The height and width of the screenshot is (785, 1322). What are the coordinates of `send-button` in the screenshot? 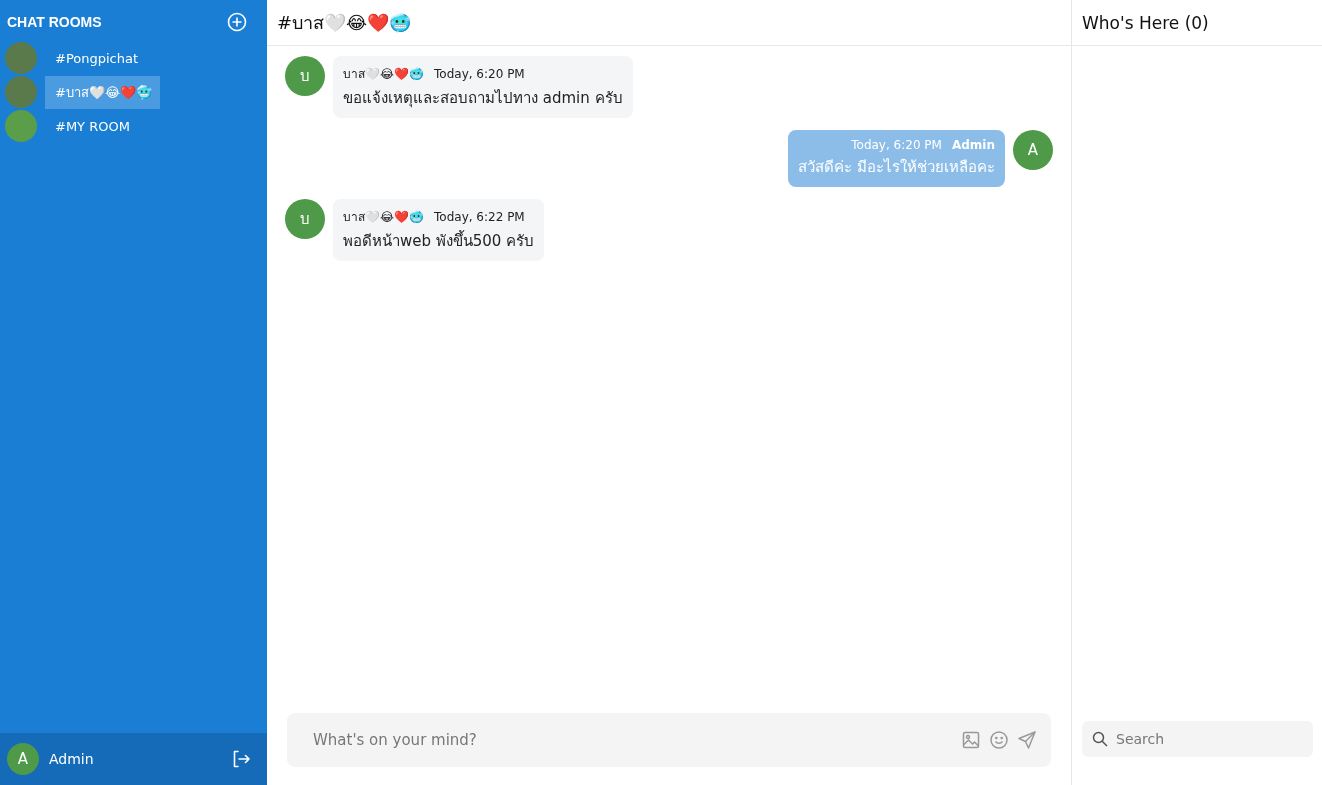 It's located at (1027, 740).